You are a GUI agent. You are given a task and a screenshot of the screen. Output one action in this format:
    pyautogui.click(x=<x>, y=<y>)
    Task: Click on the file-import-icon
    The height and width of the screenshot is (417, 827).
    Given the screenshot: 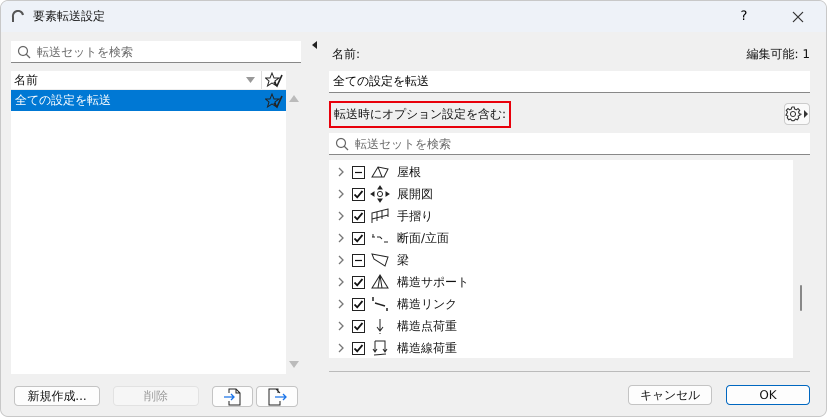 What is the action you would take?
    pyautogui.click(x=232, y=396)
    